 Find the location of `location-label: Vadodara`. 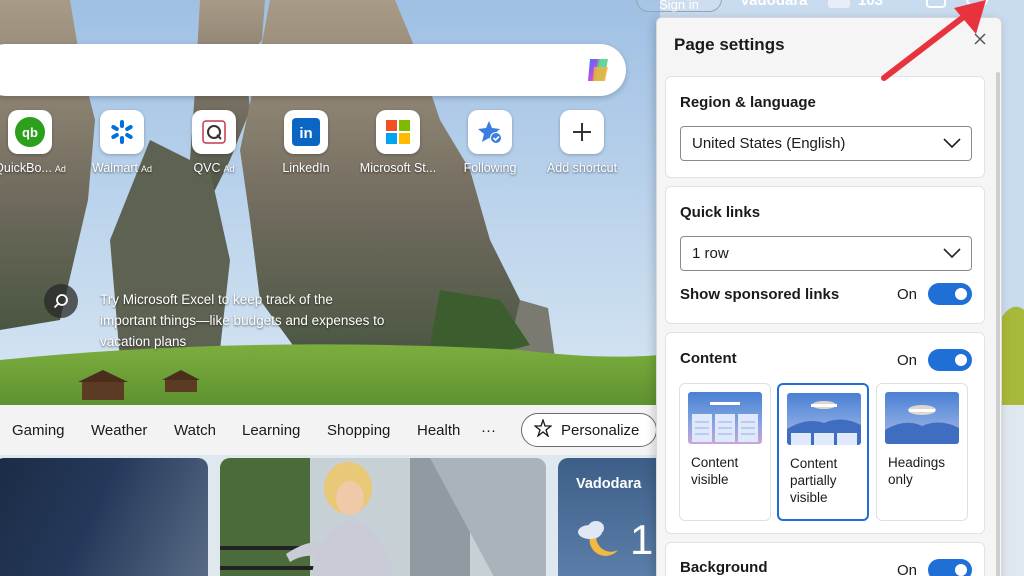

location-label: Vadodara is located at coordinates (774, 4).